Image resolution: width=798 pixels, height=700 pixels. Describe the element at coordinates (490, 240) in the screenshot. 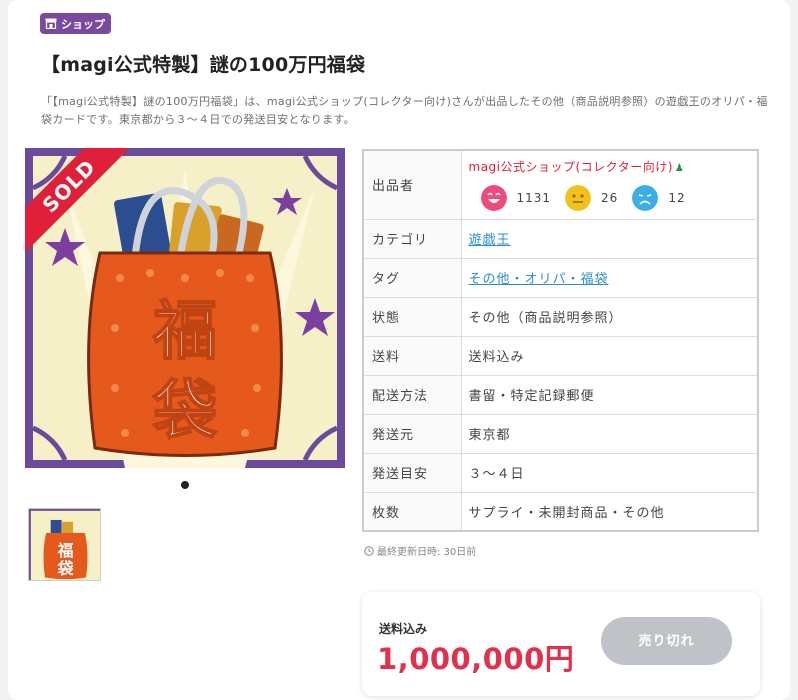

I see `category-link: 遊戯王` at that location.